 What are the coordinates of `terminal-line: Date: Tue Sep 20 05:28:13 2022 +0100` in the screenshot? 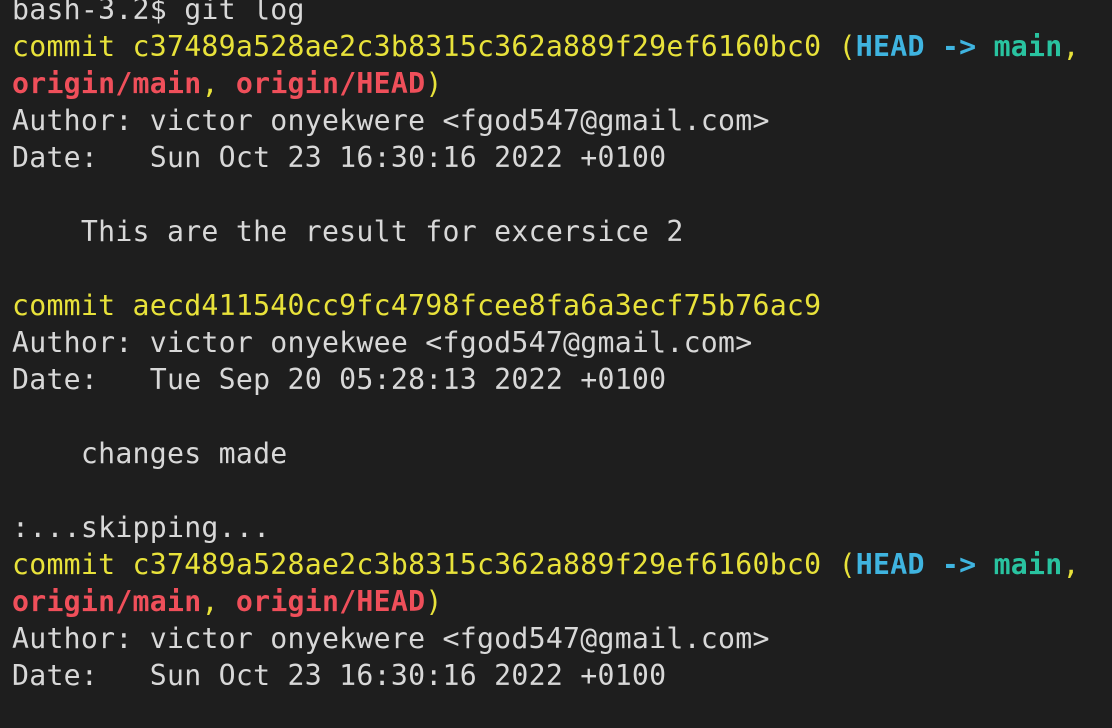 It's located at (546, 379).